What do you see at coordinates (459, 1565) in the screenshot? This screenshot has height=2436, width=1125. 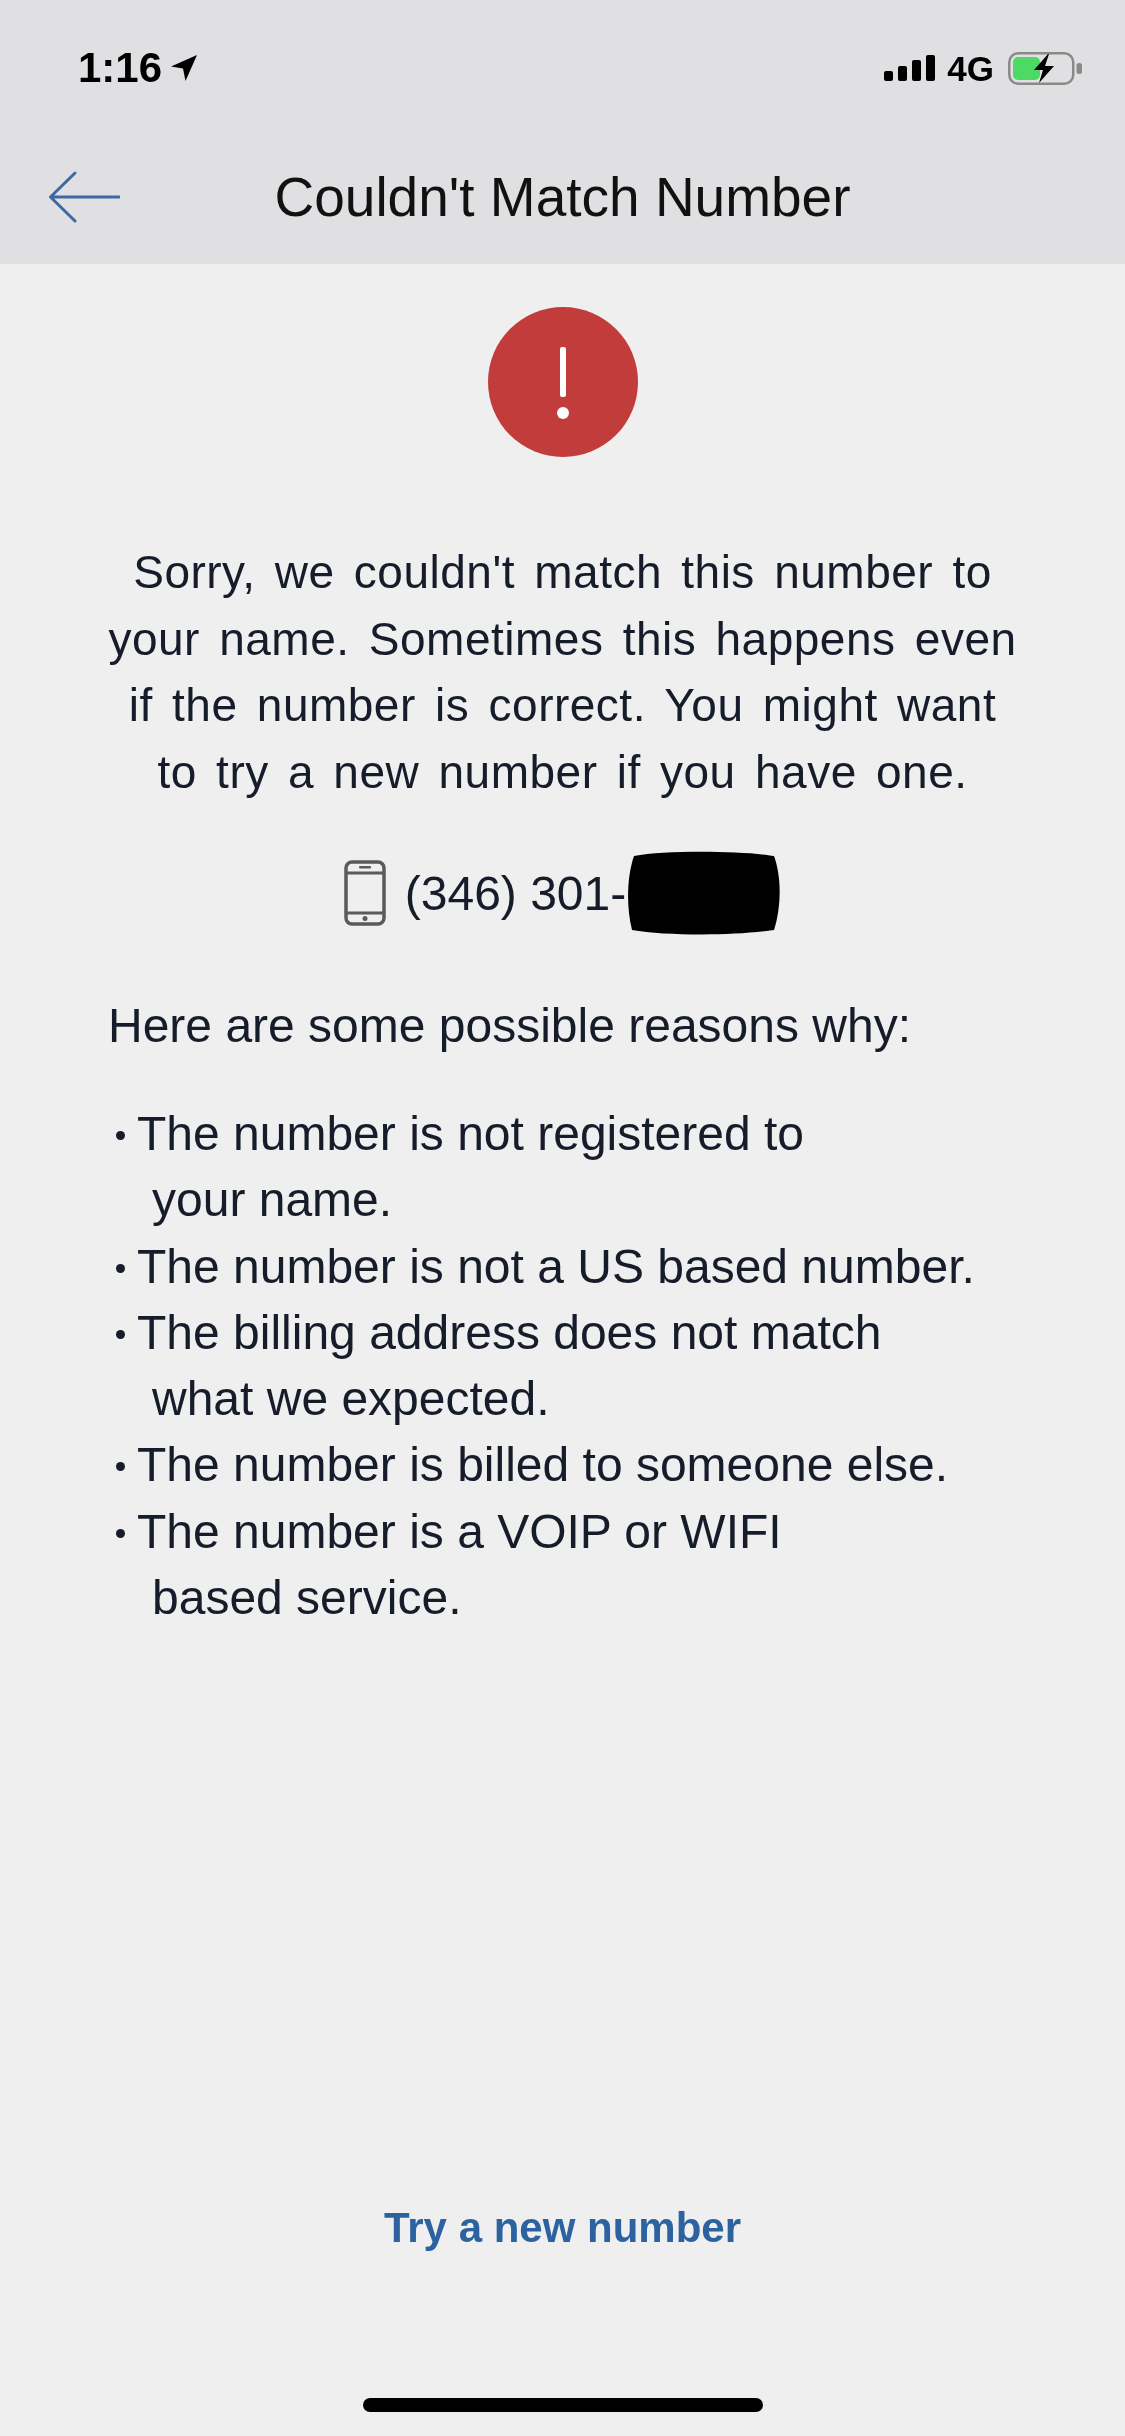 I see `reason-text: The number is a VOIP or WIFI based service.` at bounding box center [459, 1565].